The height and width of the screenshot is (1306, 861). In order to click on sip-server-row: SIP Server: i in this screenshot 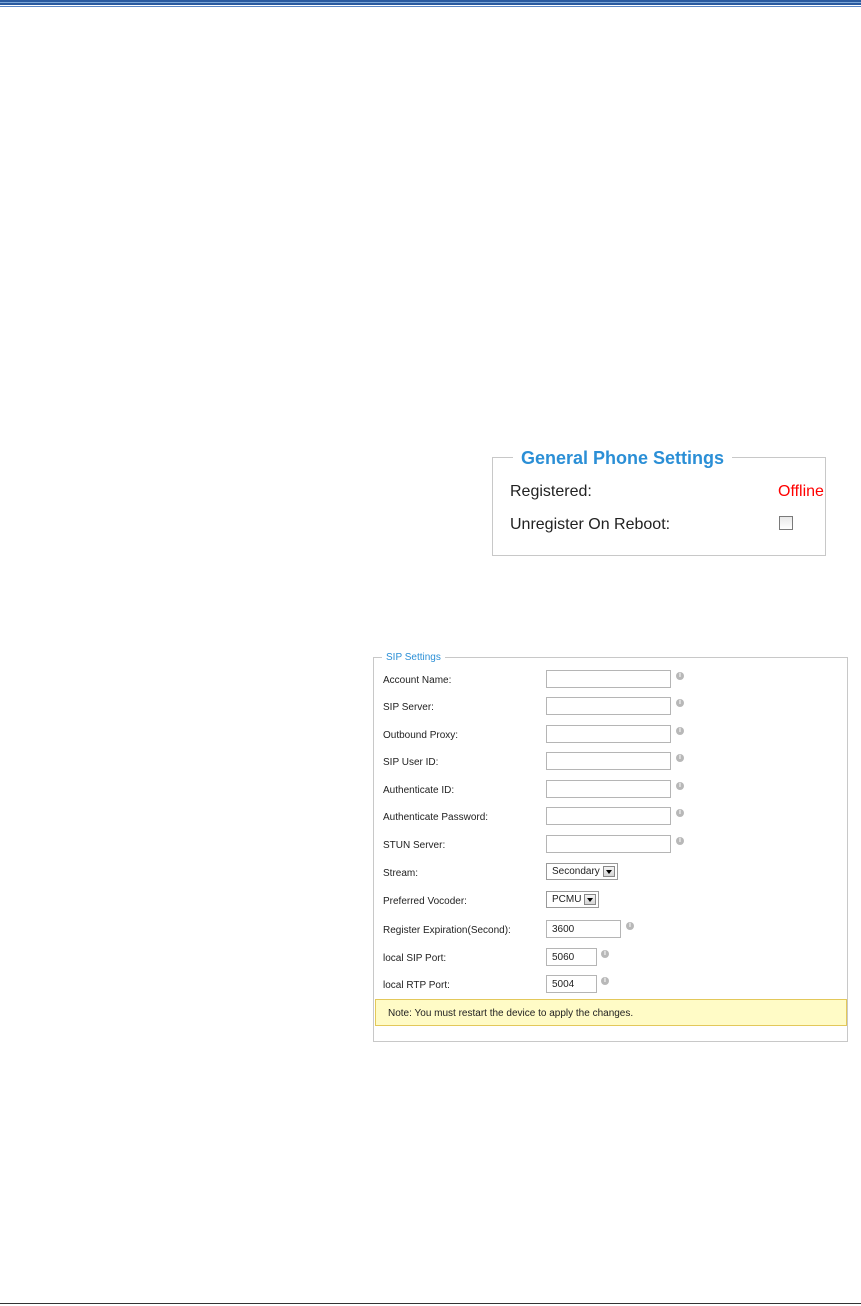, I will do `click(610, 707)`.